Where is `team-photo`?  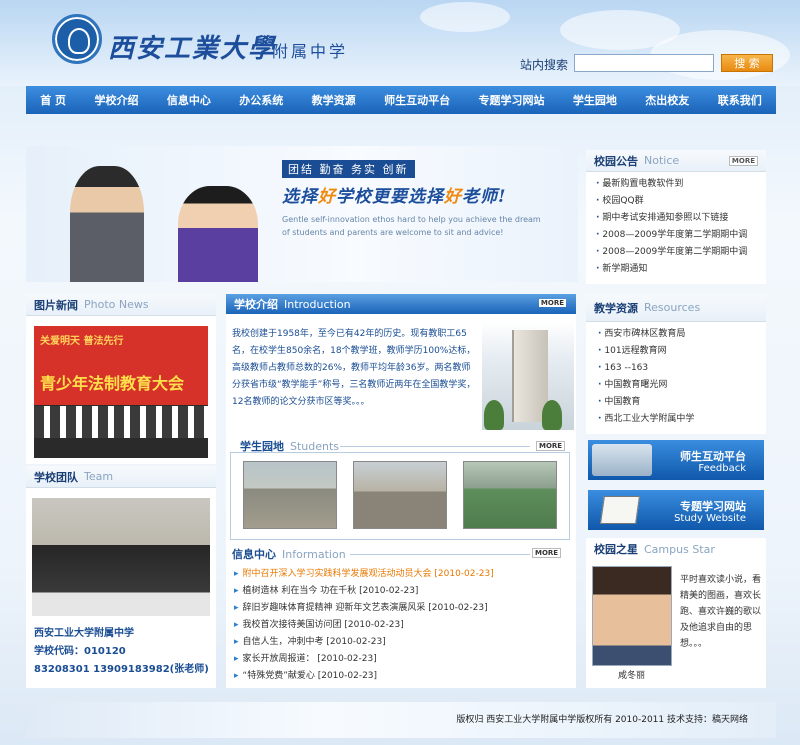
team-photo is located at coordinates (121, 557).